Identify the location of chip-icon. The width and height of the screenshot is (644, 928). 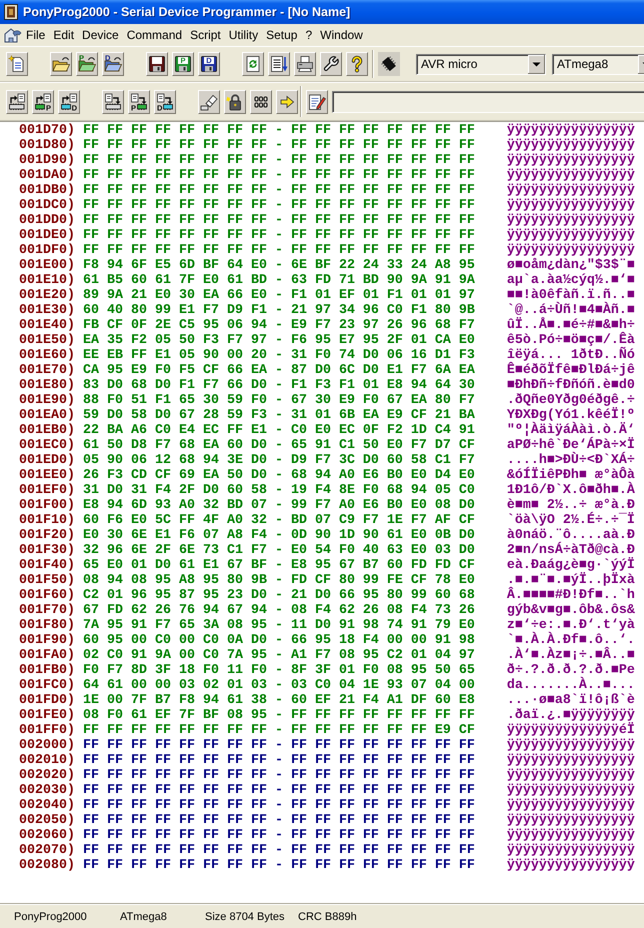
(389, 64).